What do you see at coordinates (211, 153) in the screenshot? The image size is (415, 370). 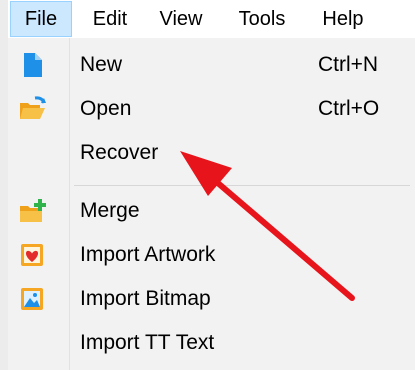 I see `menu-item-recover: Recover` at bounding box center [211, 153].